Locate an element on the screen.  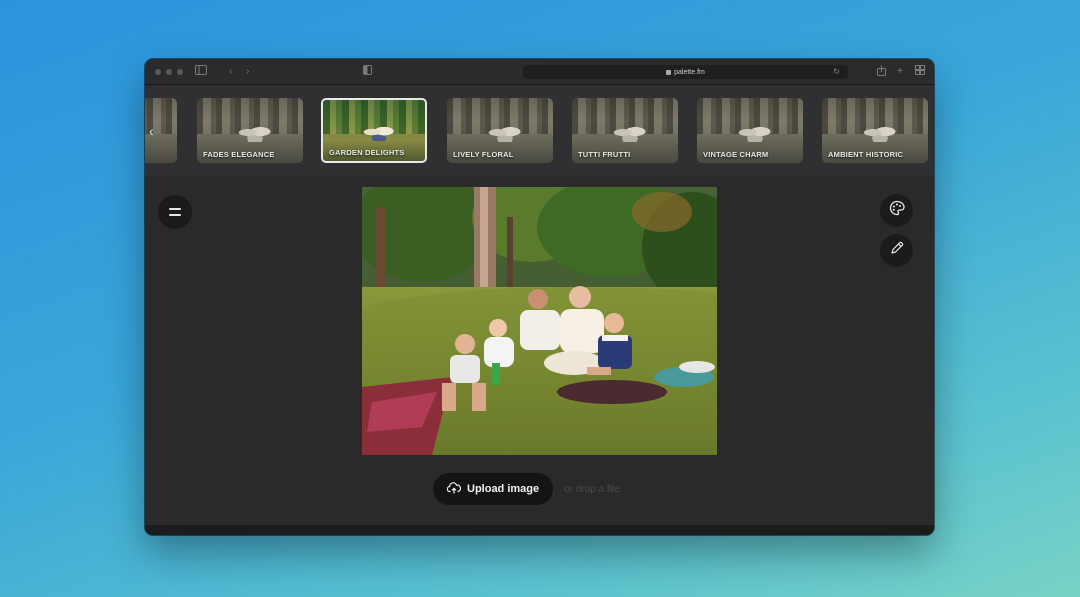
chevron-left-icon: ‹ is located at coordinates (151, 131).